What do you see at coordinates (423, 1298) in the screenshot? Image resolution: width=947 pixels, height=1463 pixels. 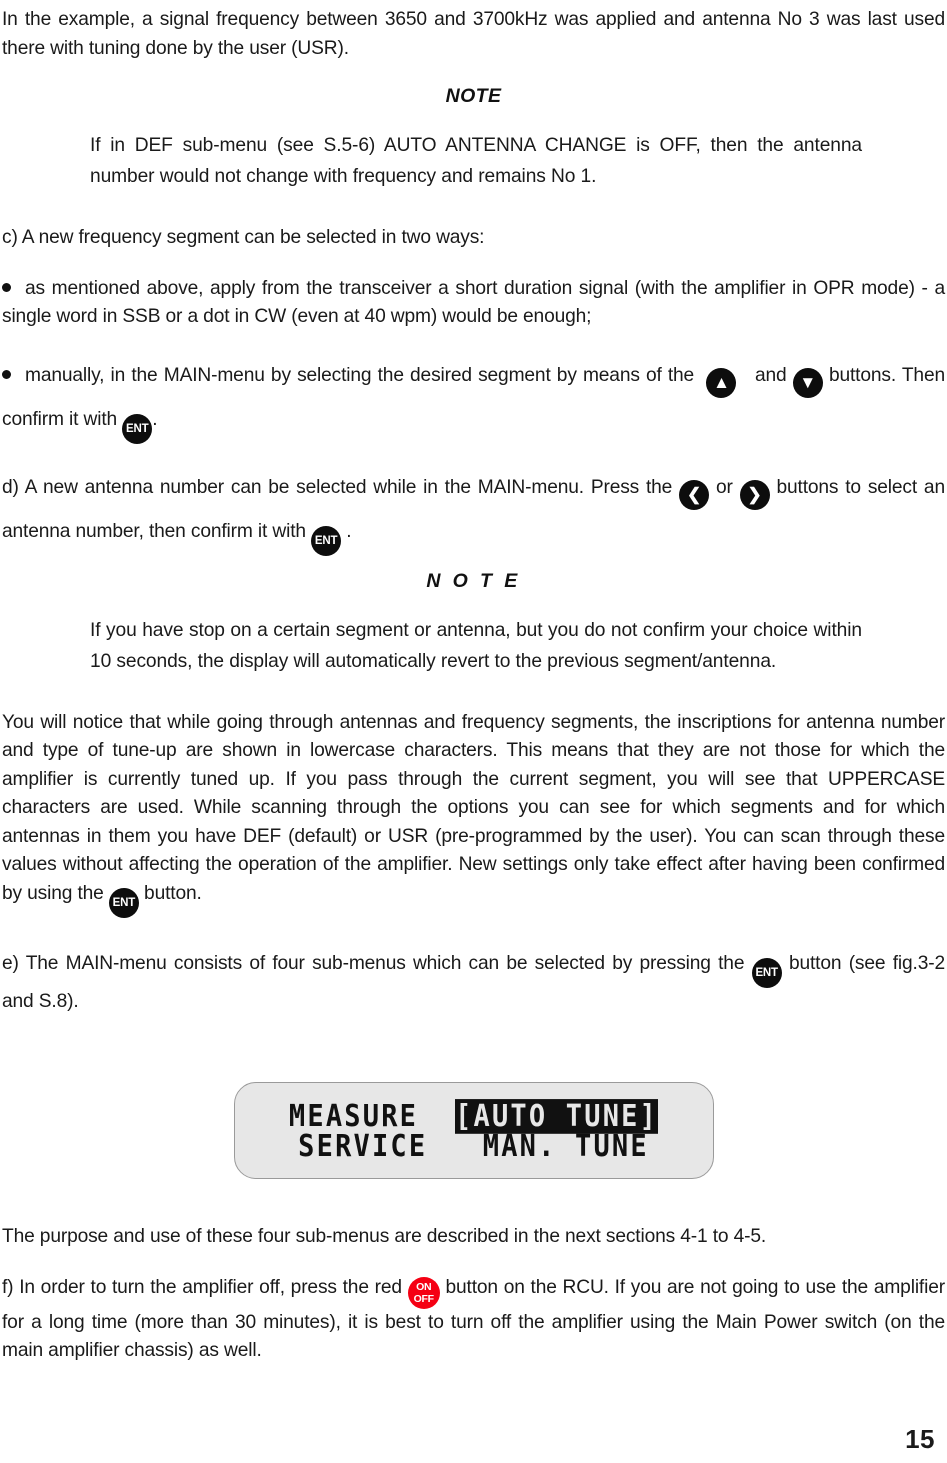 I see `power-off-label: OFF` at bounding box center [423, 1298].